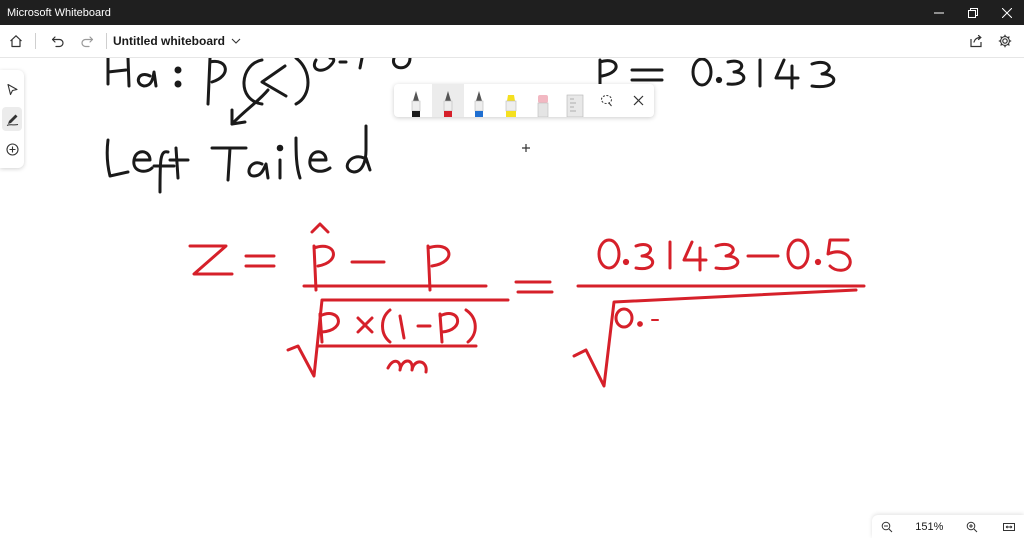  I want to click on gear-icon, so click(1005, 41).